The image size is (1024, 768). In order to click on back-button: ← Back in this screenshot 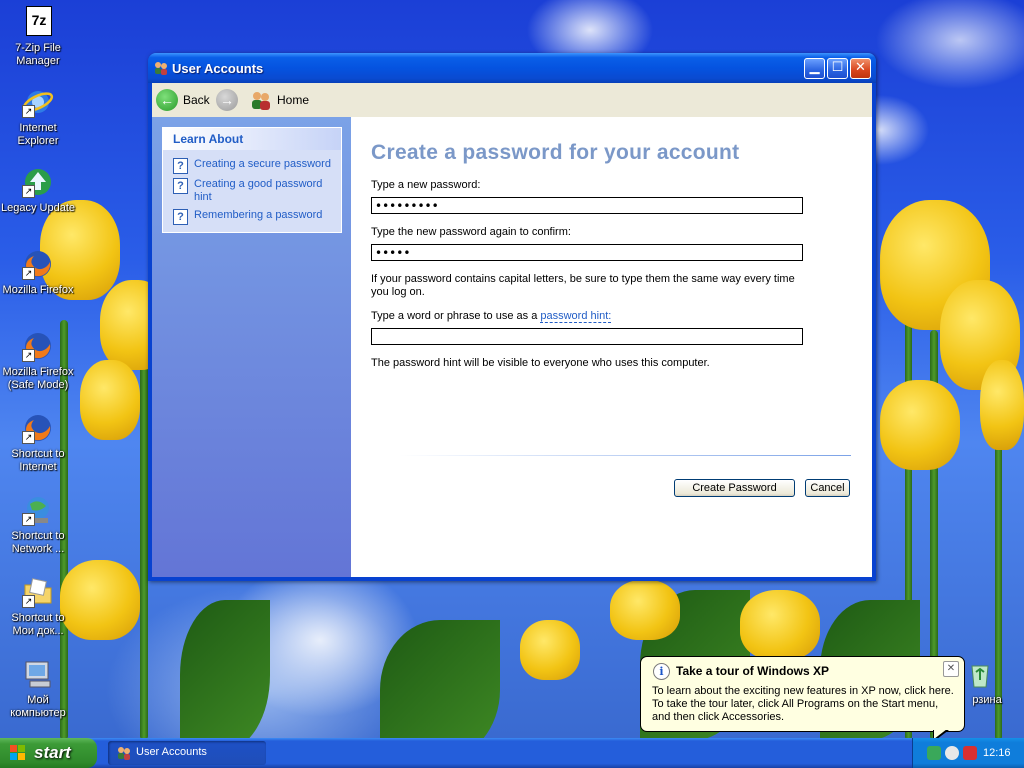, I will do `click(183, 100)`.